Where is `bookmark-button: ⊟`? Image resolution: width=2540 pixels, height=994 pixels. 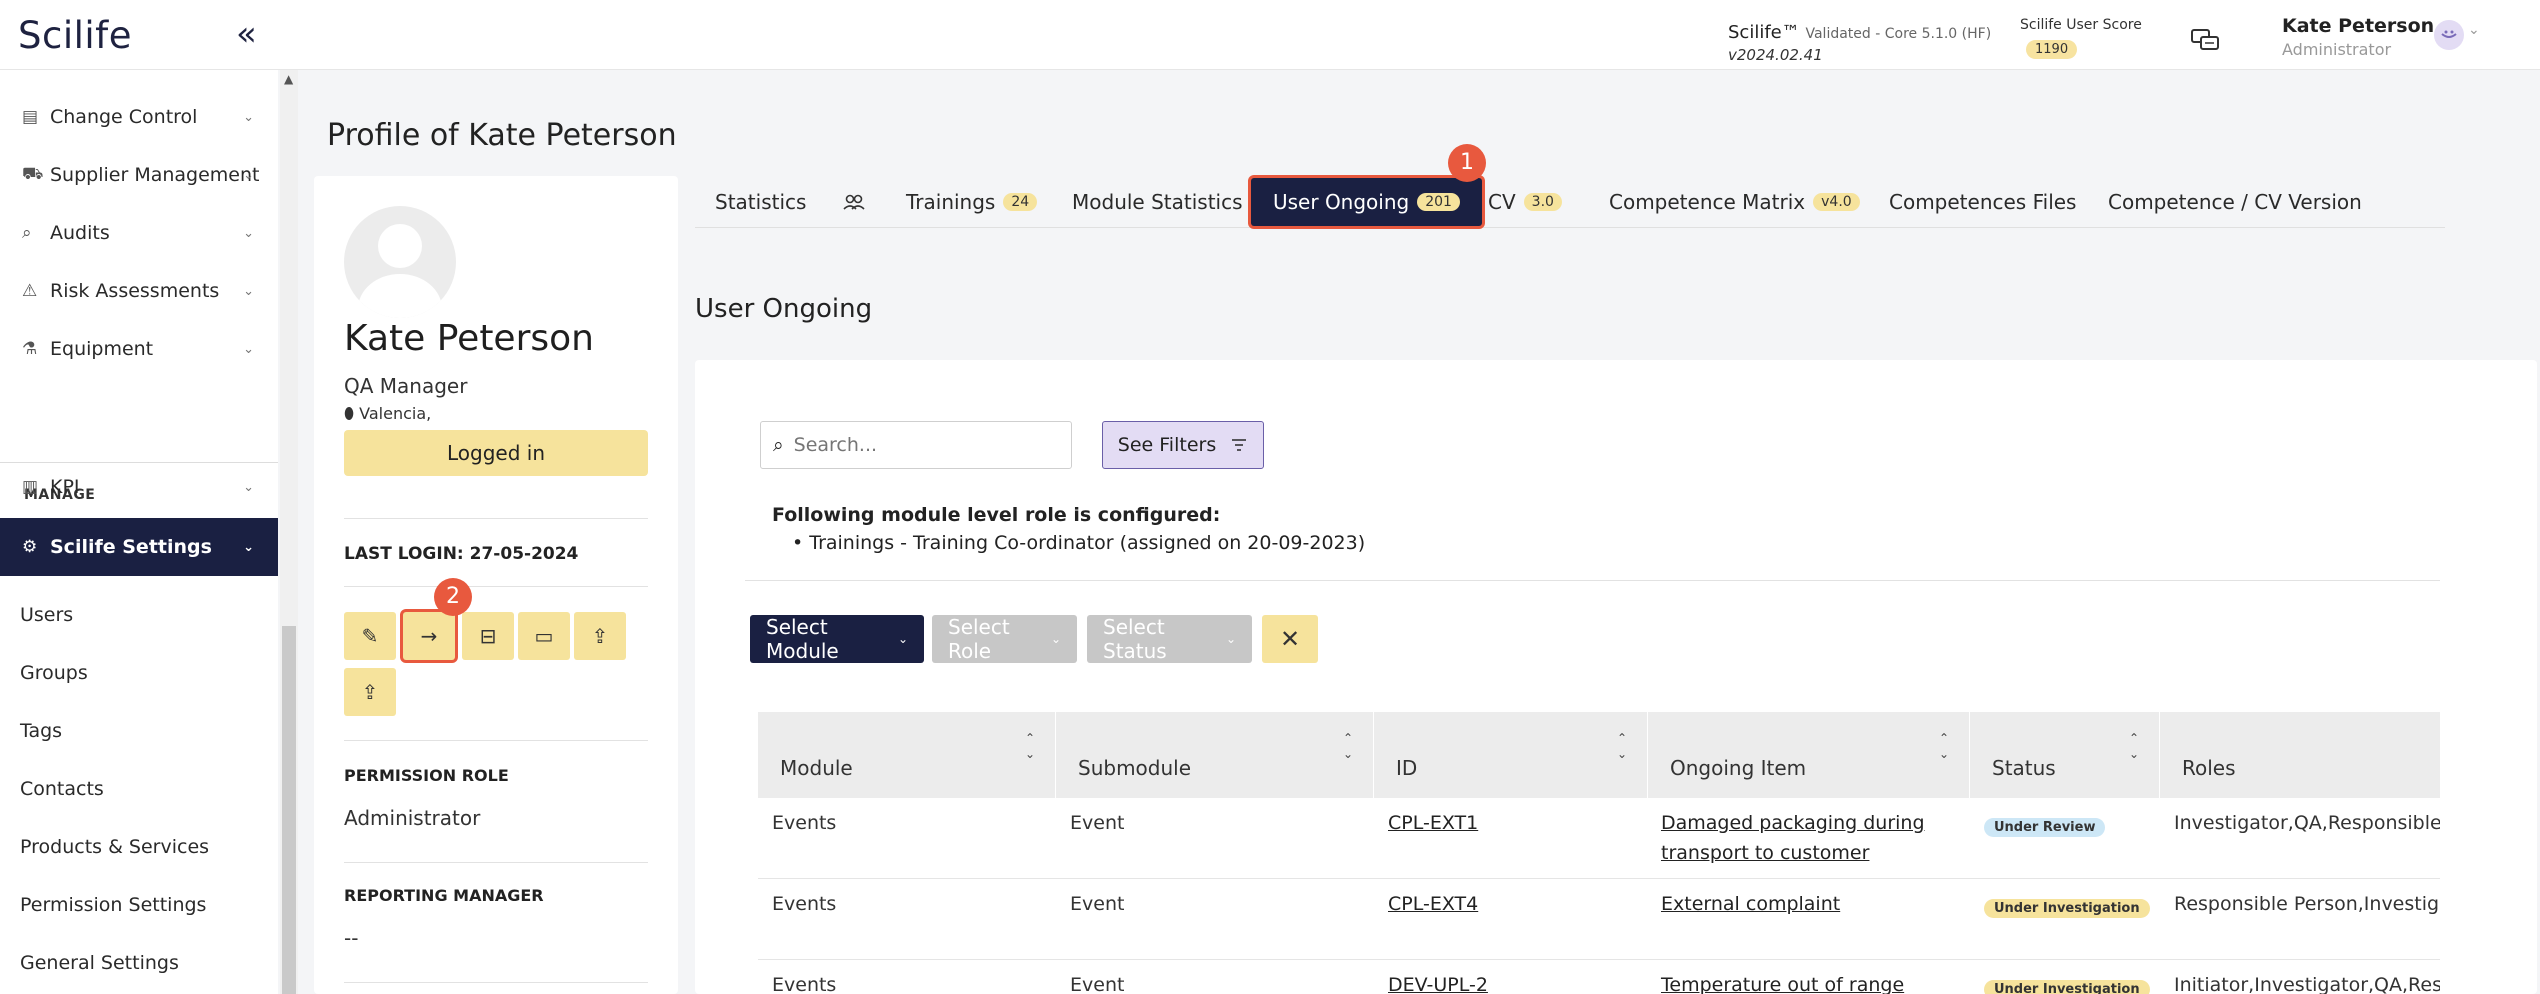 bookmark-button: ⊟ is located at coordinates (488, 636).